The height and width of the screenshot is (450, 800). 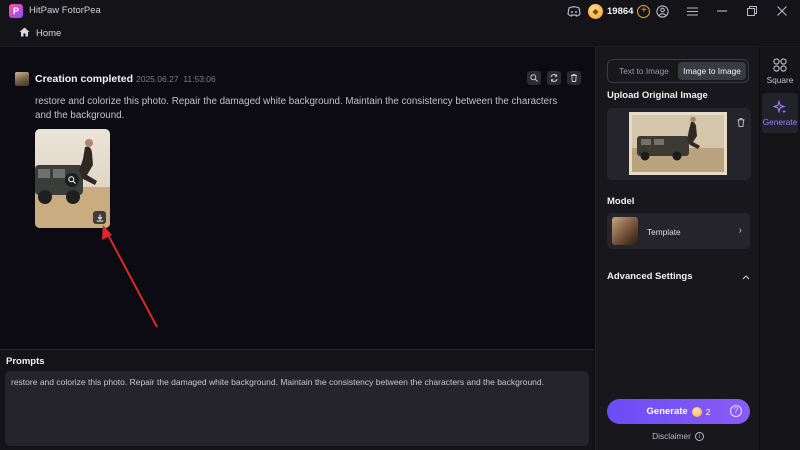 I want to click on restore-window-icon, so click(x=752, y=11).